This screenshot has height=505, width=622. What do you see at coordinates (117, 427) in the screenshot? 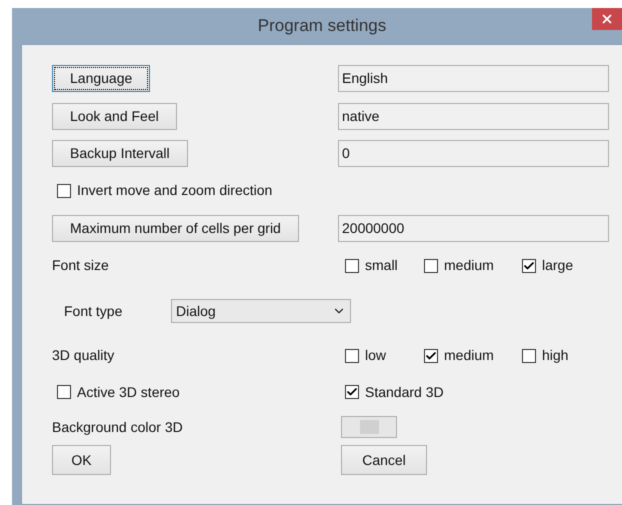
I see `background-color-label: Background color 3D` at bounding box center [117, 427].